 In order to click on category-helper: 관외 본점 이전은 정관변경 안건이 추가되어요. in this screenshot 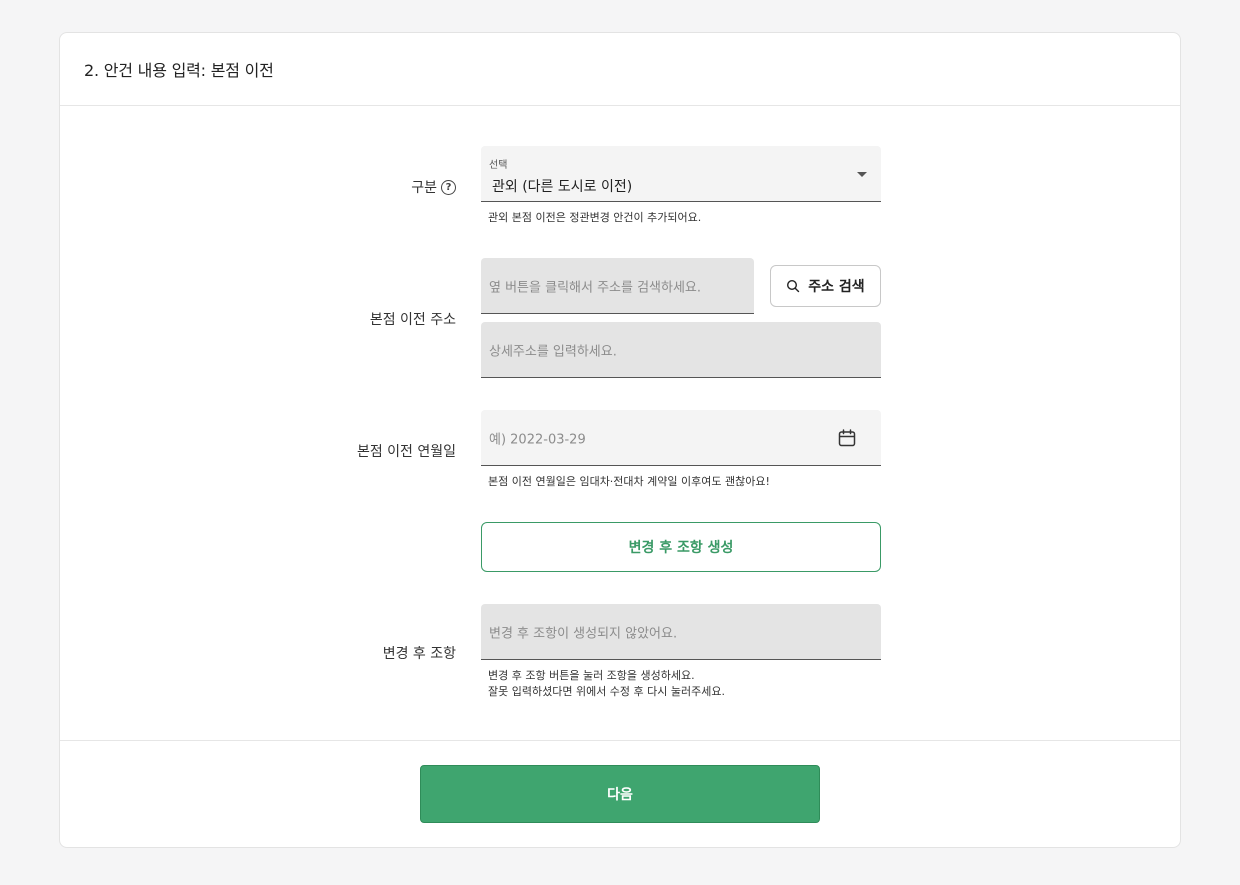, I will do `click(595, 217)`.